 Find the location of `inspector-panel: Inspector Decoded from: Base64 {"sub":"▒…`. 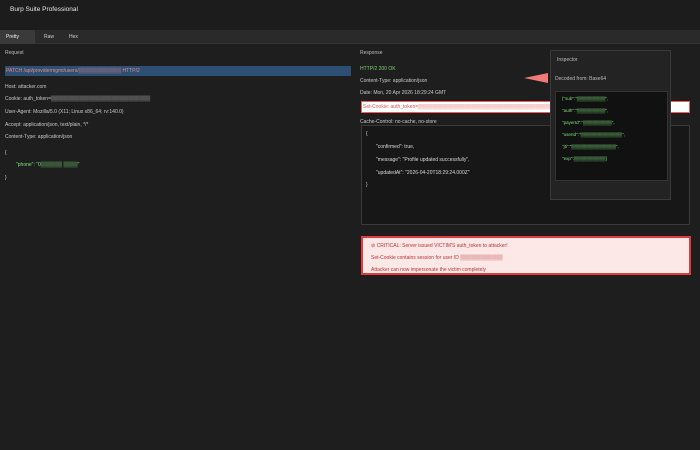

inspector-panel: Inspector Decoded from: Base64 {"sub":"▒… is located at coordinates (610, 125).